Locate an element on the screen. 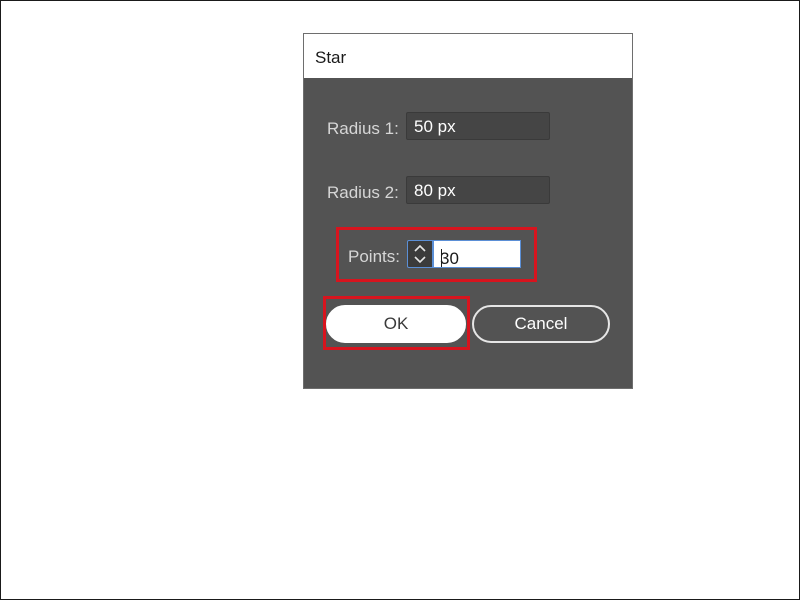 The image size is (800, 600). dialog-titlebar: Star is located at coordinates (468, 56).